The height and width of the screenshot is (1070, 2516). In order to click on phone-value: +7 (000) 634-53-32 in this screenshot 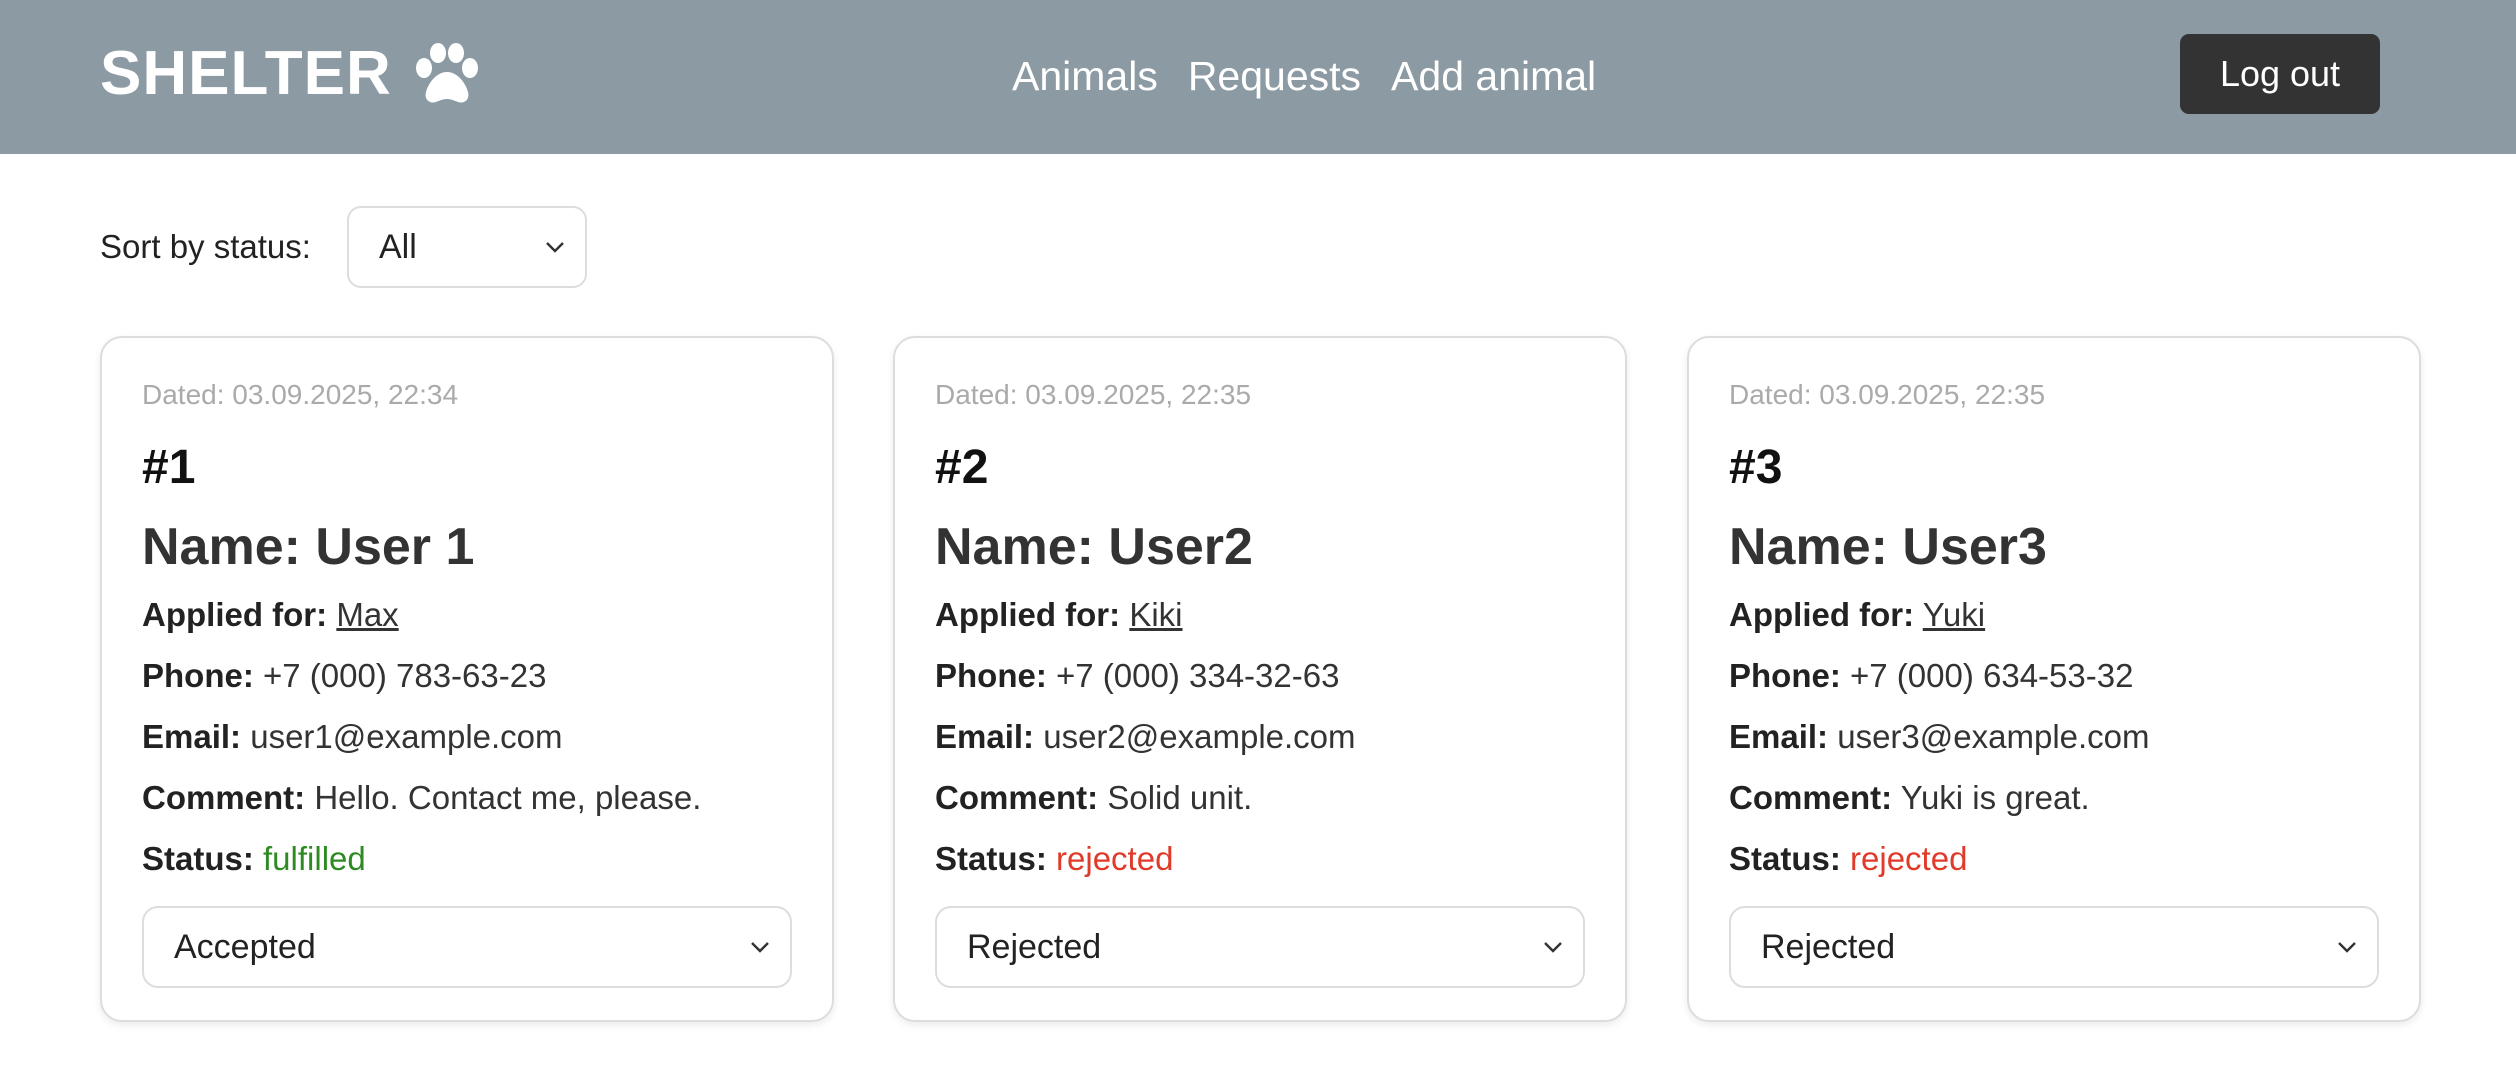, I will do `click(1992, 675)`.